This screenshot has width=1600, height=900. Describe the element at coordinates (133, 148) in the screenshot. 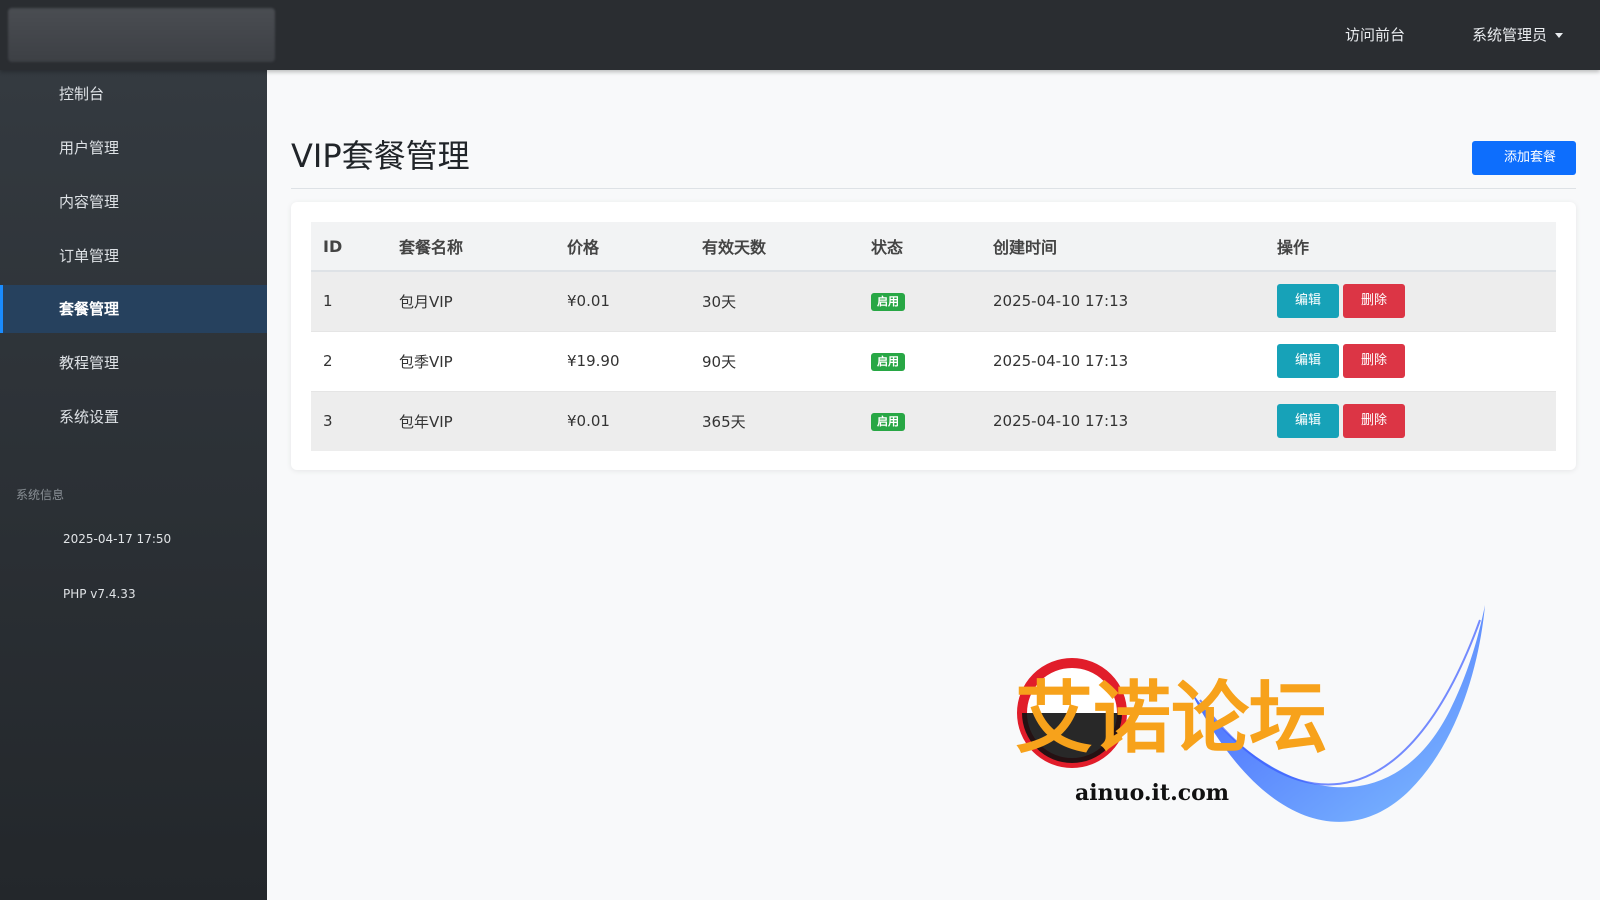

I see `sidebar-item-users: 用户管理` at that location.